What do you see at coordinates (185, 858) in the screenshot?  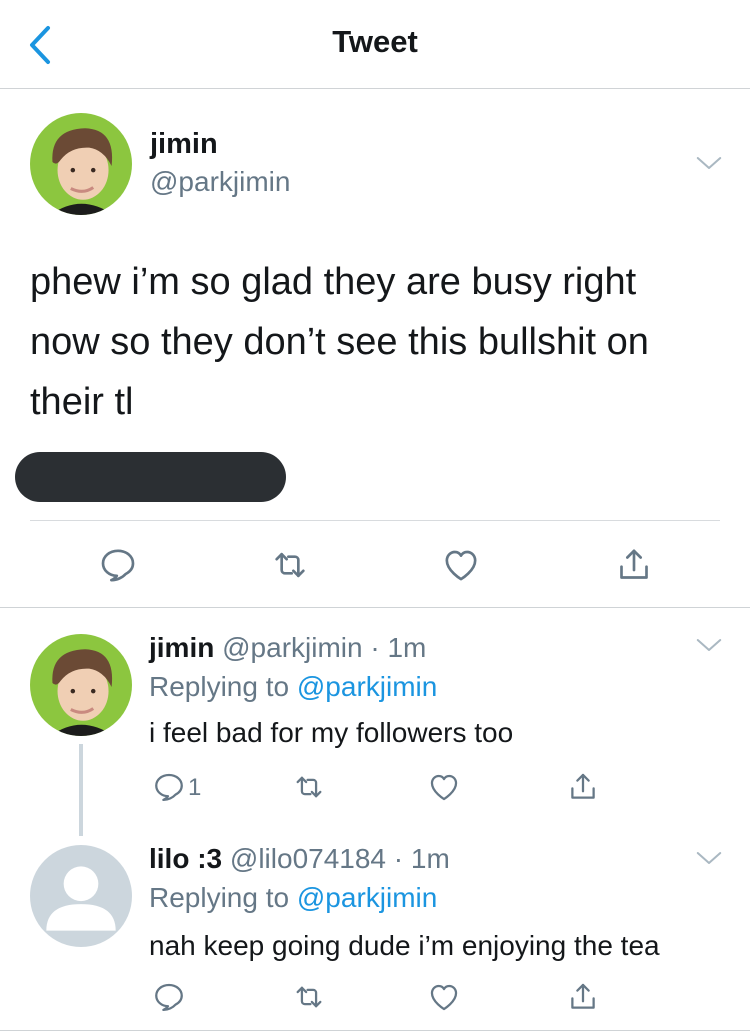 I see `display-name: lilo :3` at bounding box center [185, 858].